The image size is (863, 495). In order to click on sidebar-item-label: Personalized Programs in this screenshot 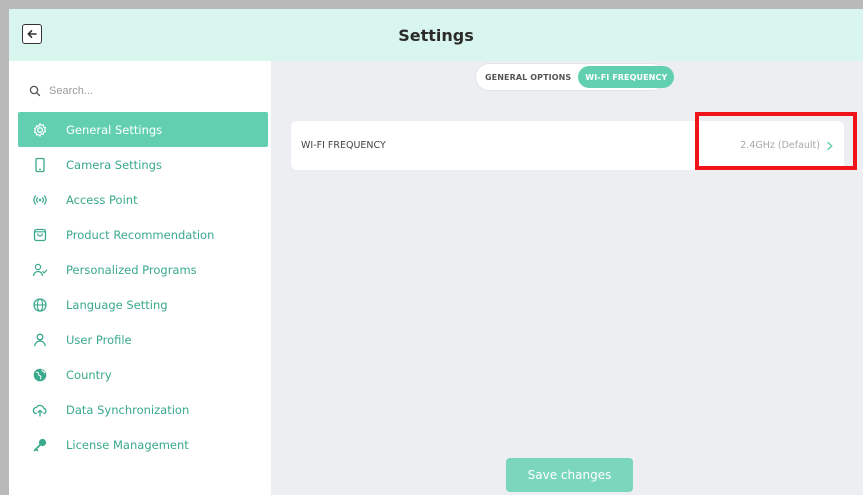, I will do `click(131, 269)`.